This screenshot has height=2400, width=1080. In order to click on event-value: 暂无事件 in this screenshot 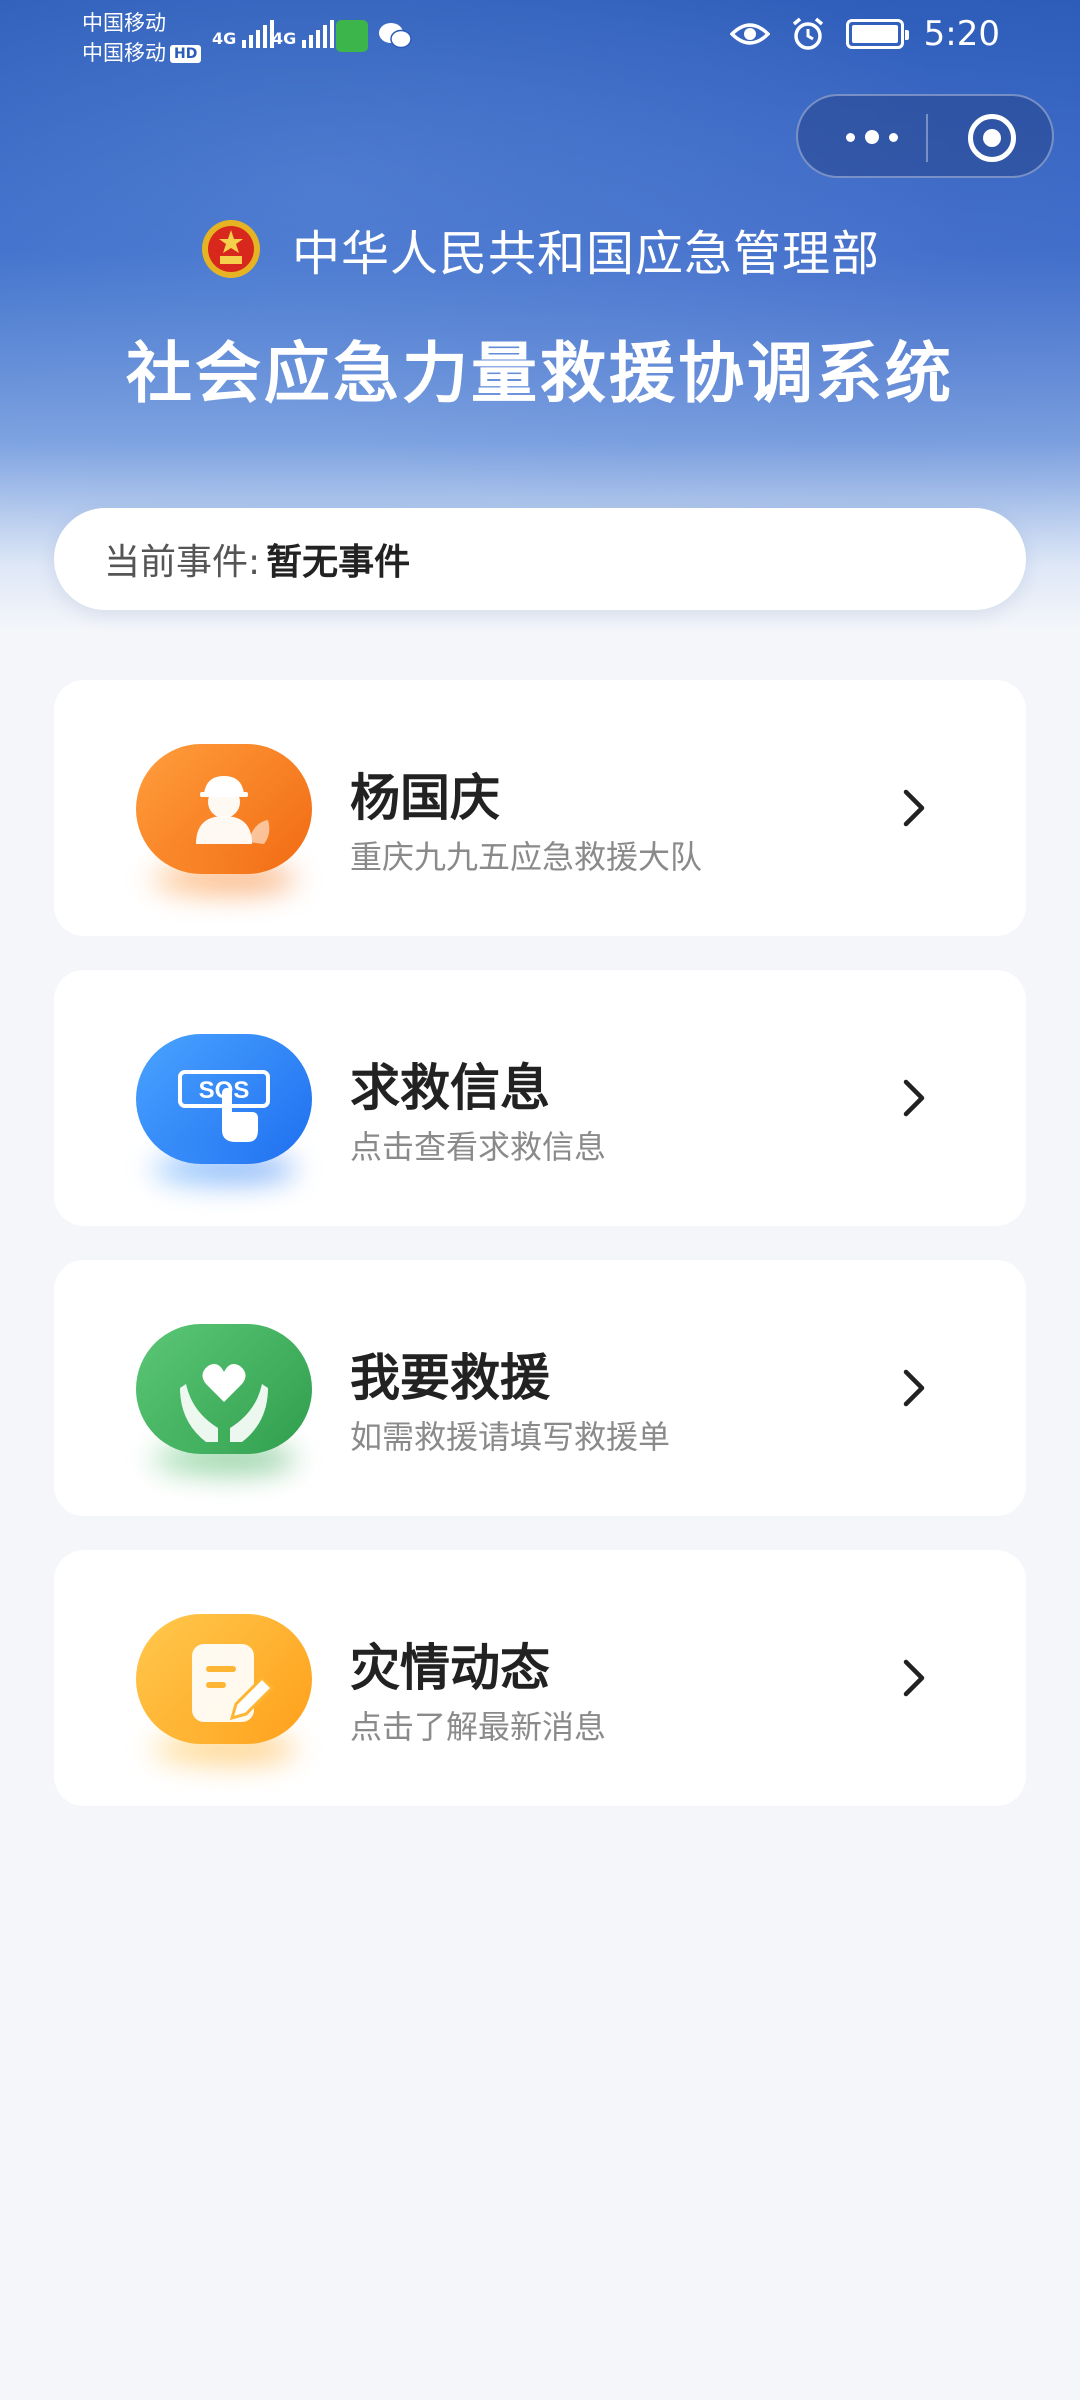, I will do `click(338, 562)`.